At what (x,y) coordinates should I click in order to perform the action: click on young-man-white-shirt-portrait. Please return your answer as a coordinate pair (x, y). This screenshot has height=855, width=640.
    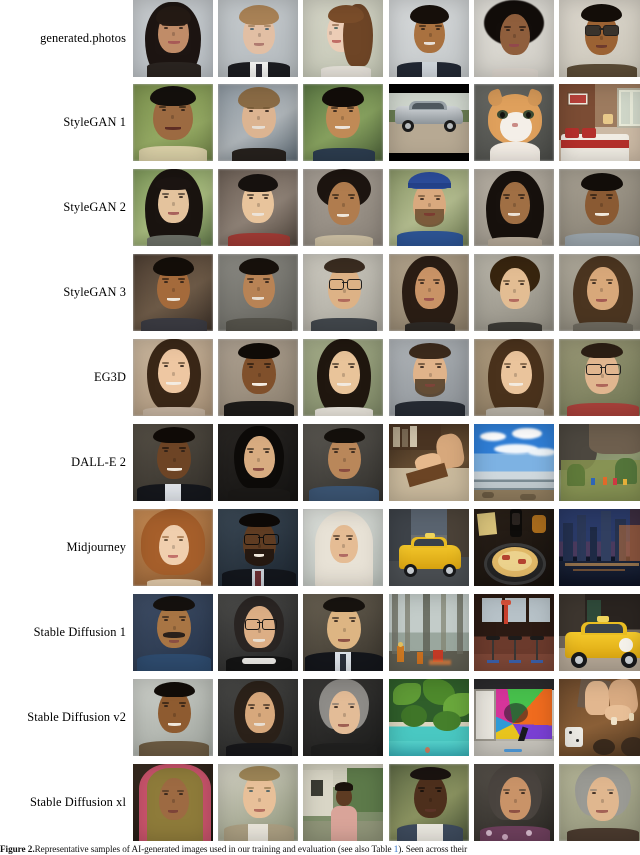
    Looking at the image, I should click on (429, 802).